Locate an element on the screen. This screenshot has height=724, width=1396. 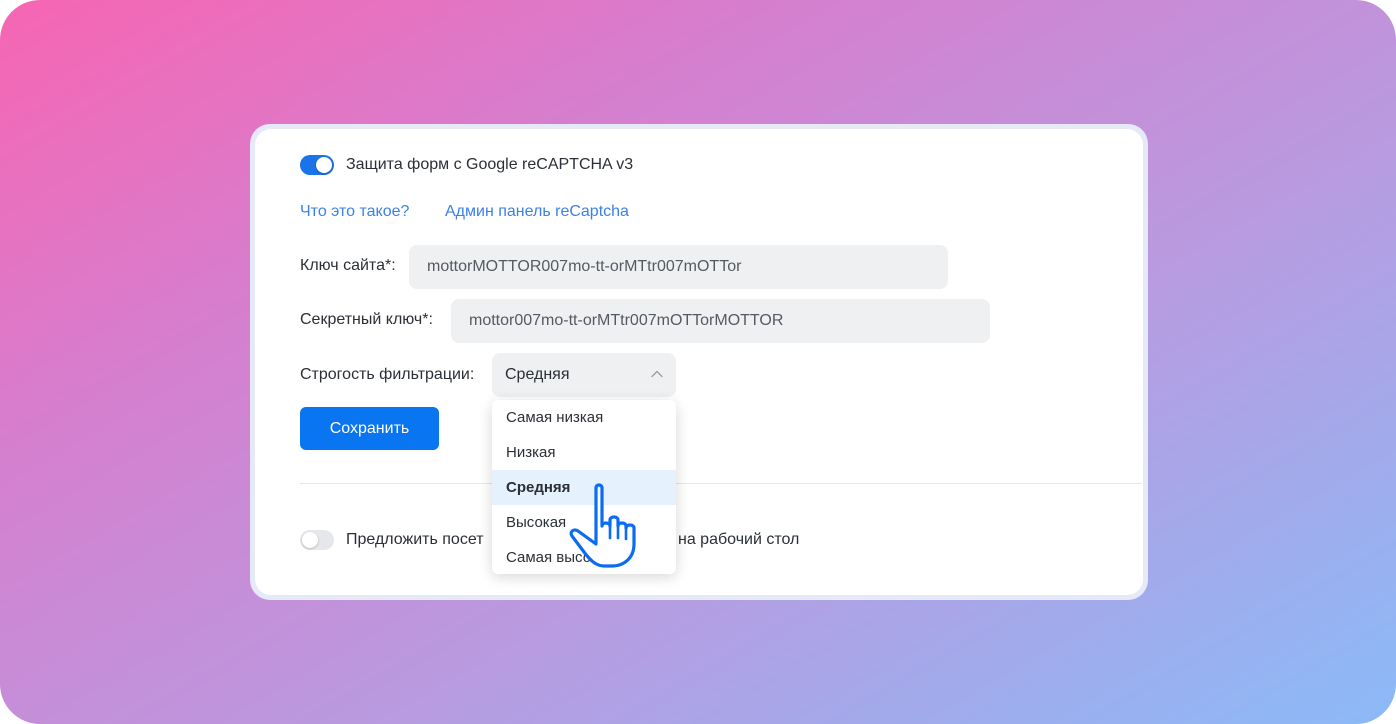
what-is-it-link: Что это такое? is located at coordinates (354, 212).